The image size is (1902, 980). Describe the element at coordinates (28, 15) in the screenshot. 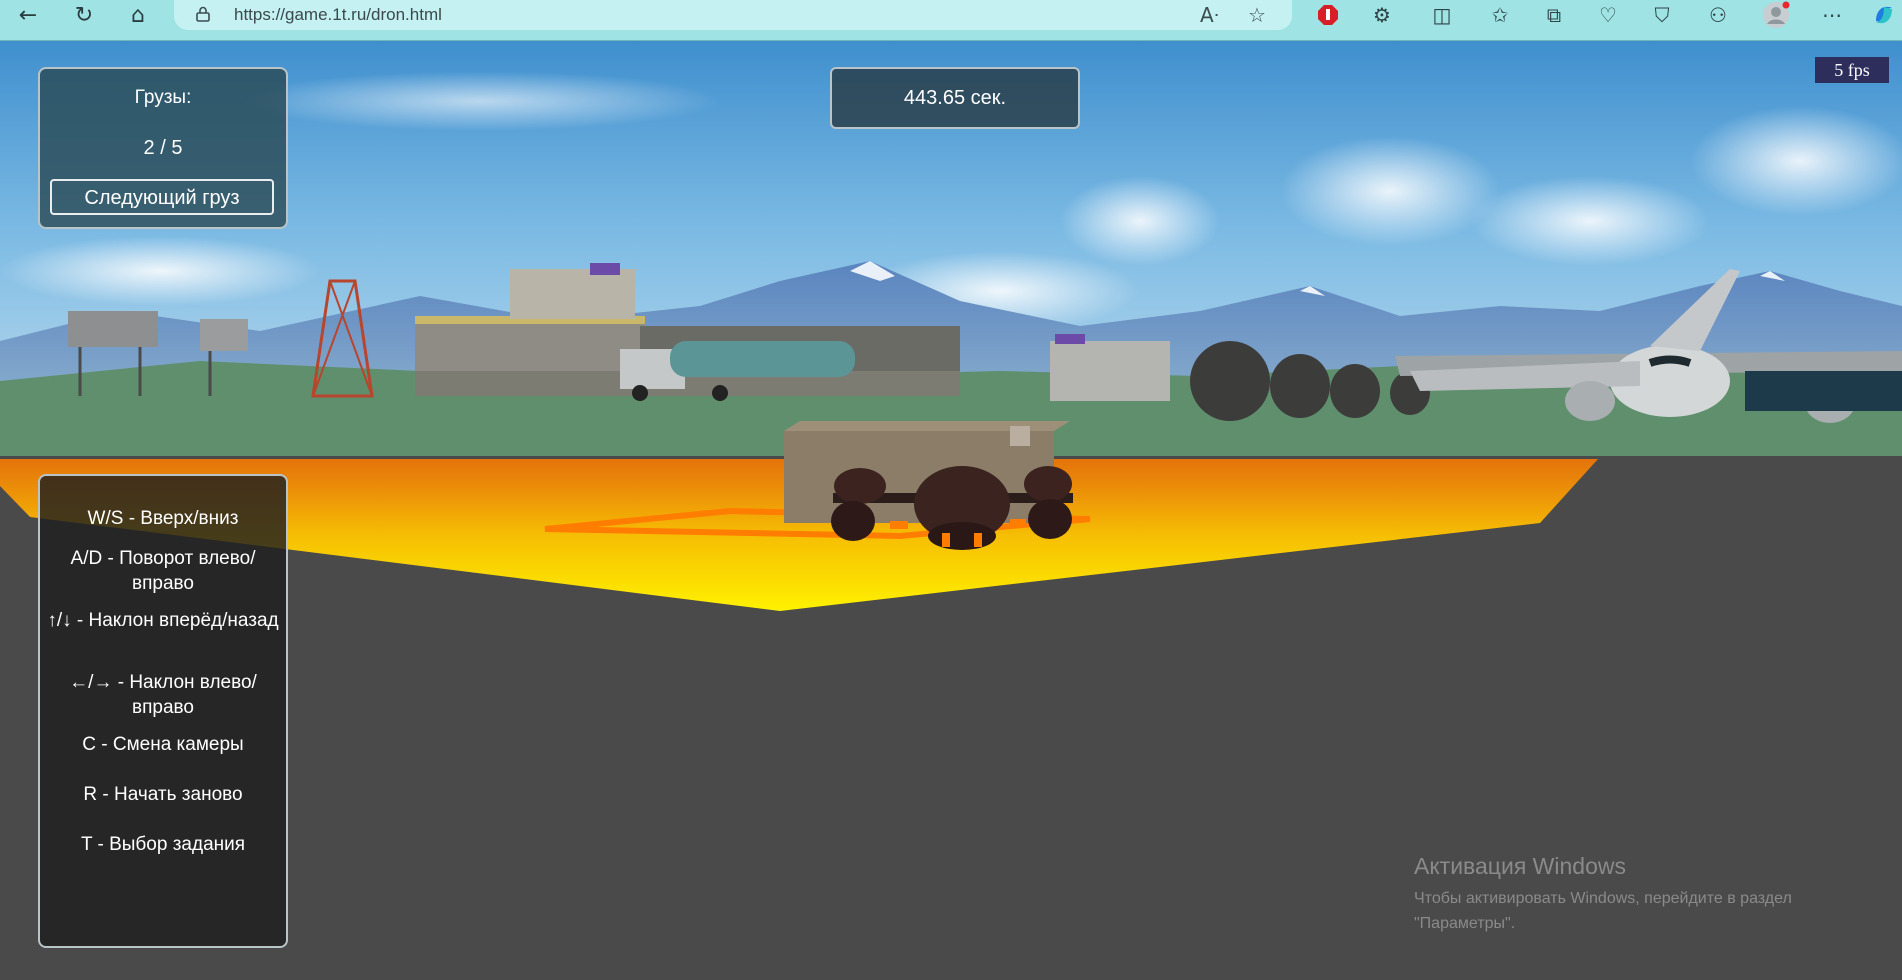

I see `back-icon: ←` at that location.